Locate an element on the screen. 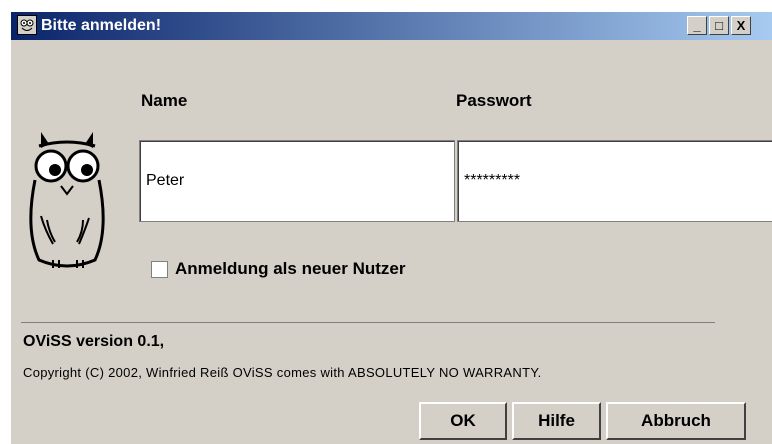  minimize-button: _ is located at coordinates (697, 25).